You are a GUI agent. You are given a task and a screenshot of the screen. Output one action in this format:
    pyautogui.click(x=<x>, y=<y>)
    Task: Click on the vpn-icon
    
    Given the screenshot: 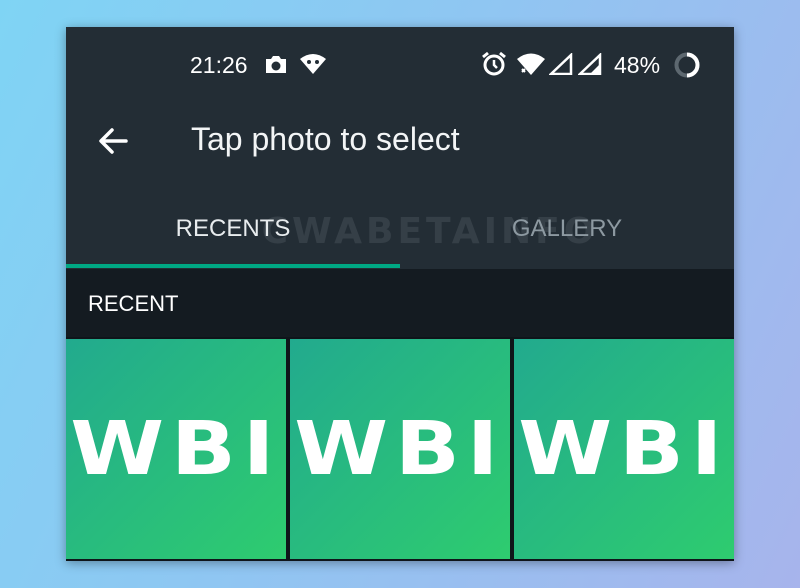 What is the action you would take?
    pyautogui.click(x=313, y=64)
    